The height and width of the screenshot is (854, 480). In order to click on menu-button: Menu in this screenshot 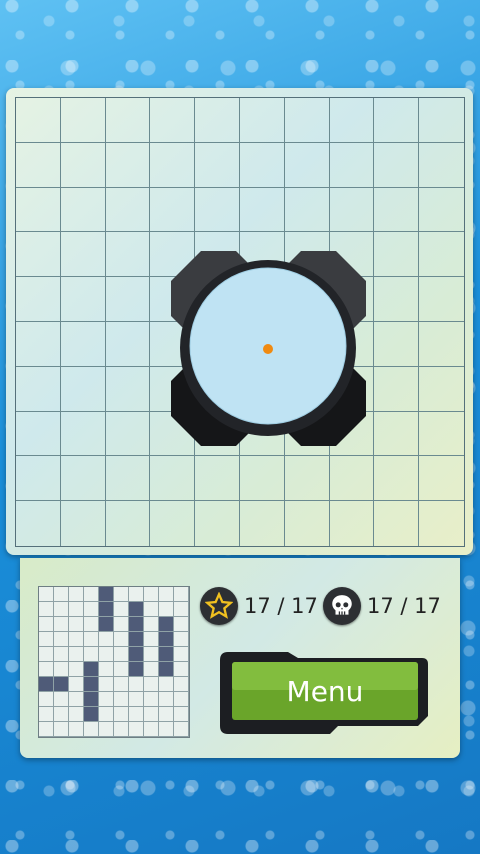, I will do `click(324, 693)`.